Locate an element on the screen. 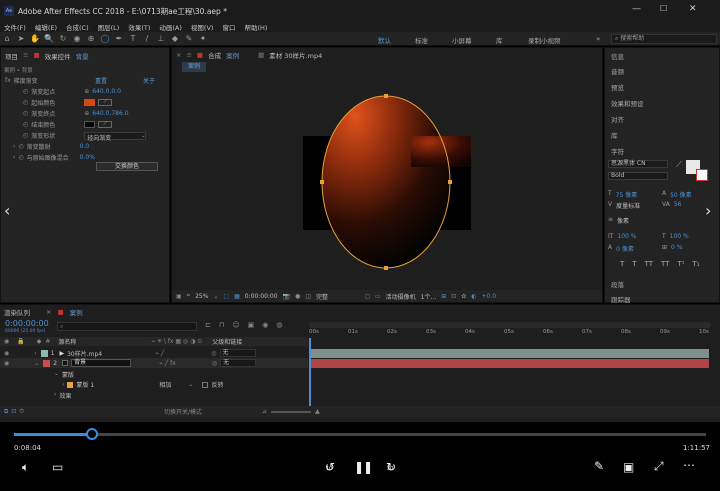 The width and height of the screenshot is (720, 491). visibility-icon: ◉ is located at coordinates (6, 353).